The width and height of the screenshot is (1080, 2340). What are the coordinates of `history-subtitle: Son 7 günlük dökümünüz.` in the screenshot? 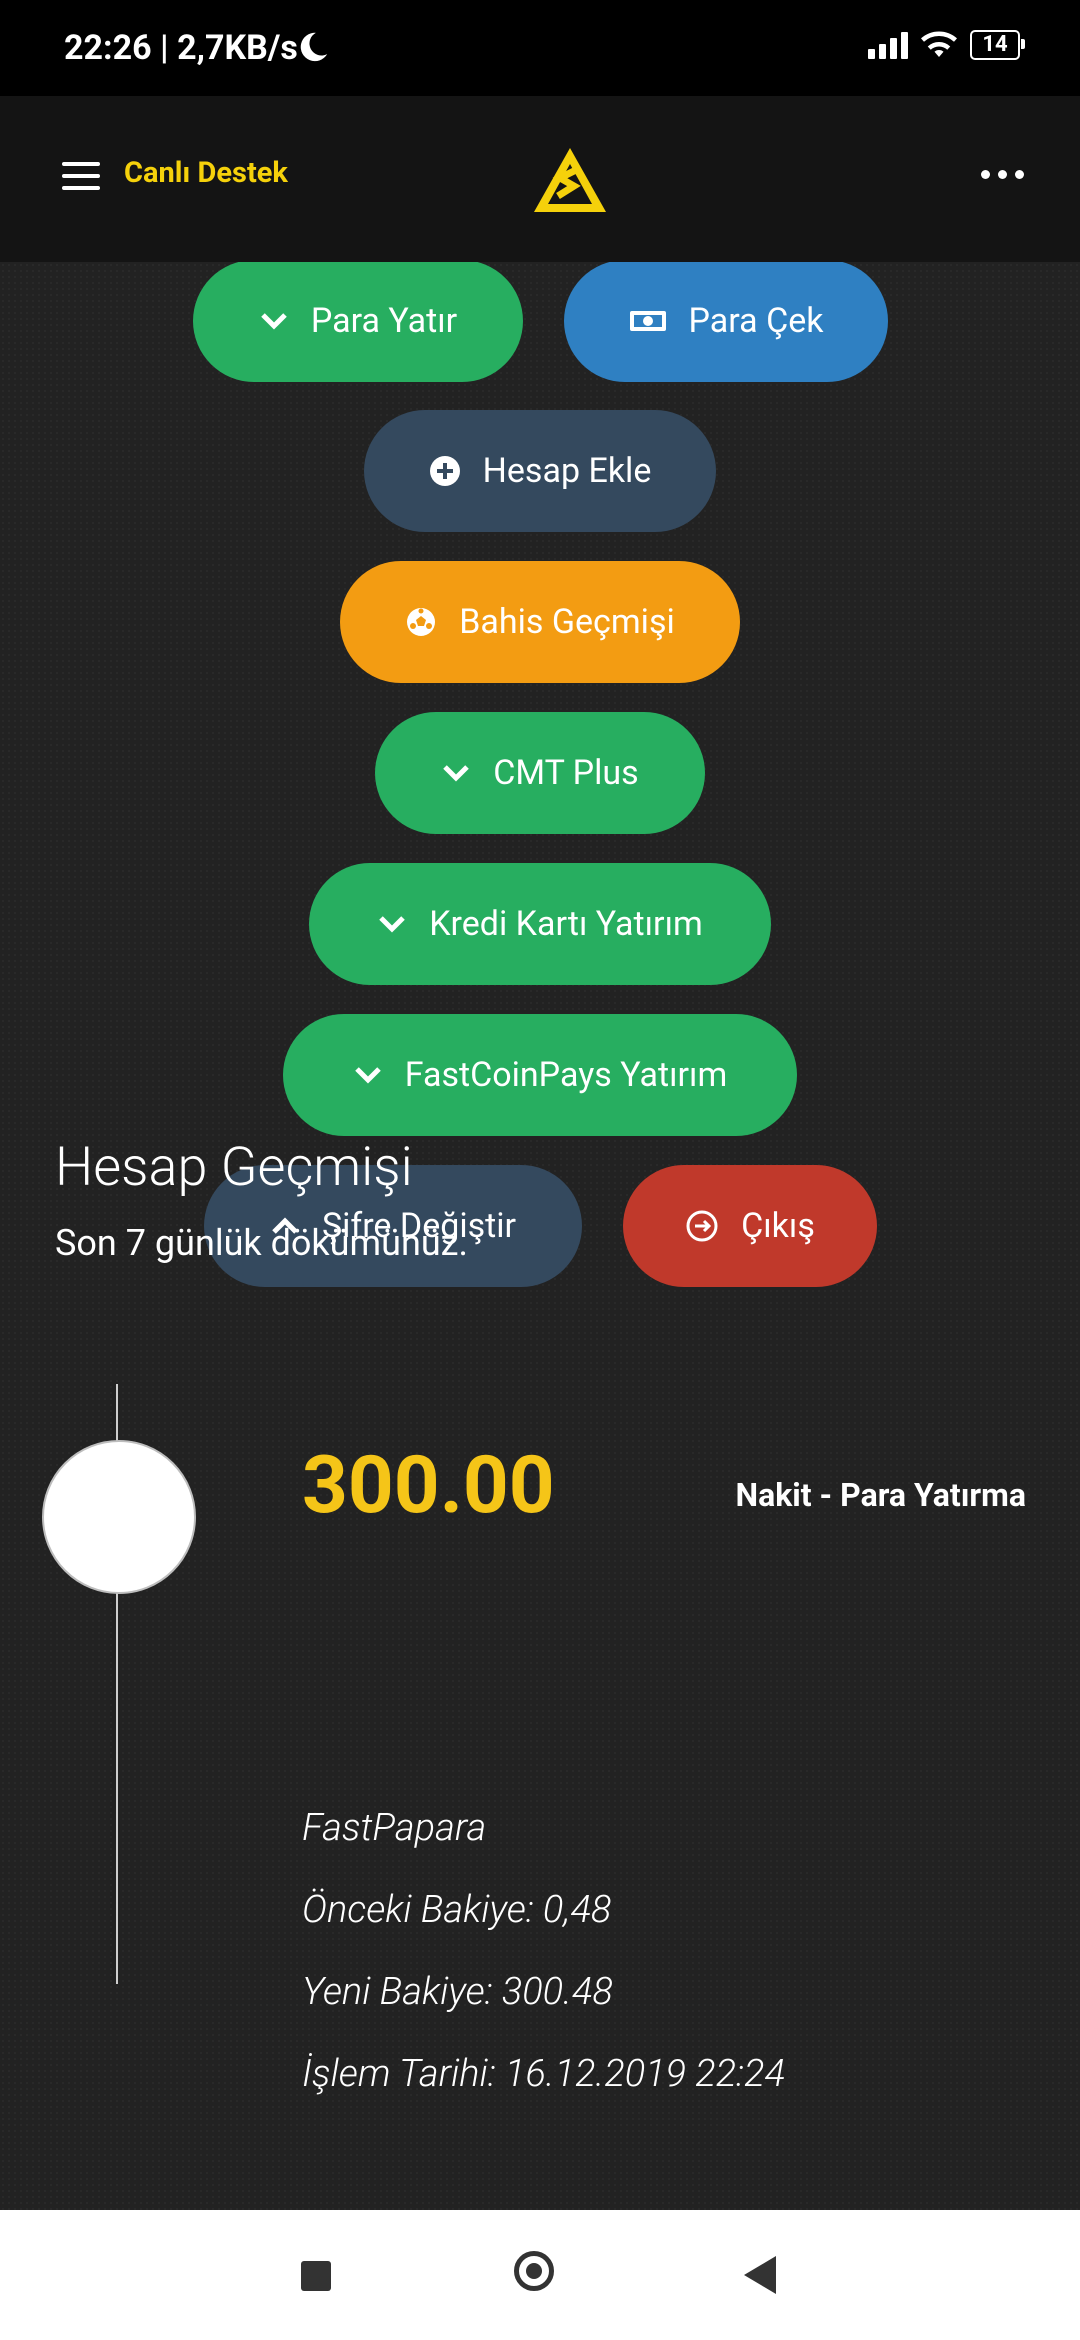 It's located at (262, 1243).